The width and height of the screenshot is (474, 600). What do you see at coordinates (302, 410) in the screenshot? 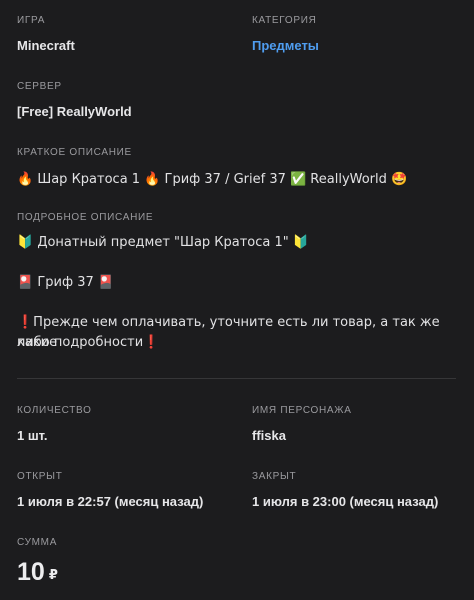
I see `character-label: Имя персонажа` at bounding box center [302, 410].